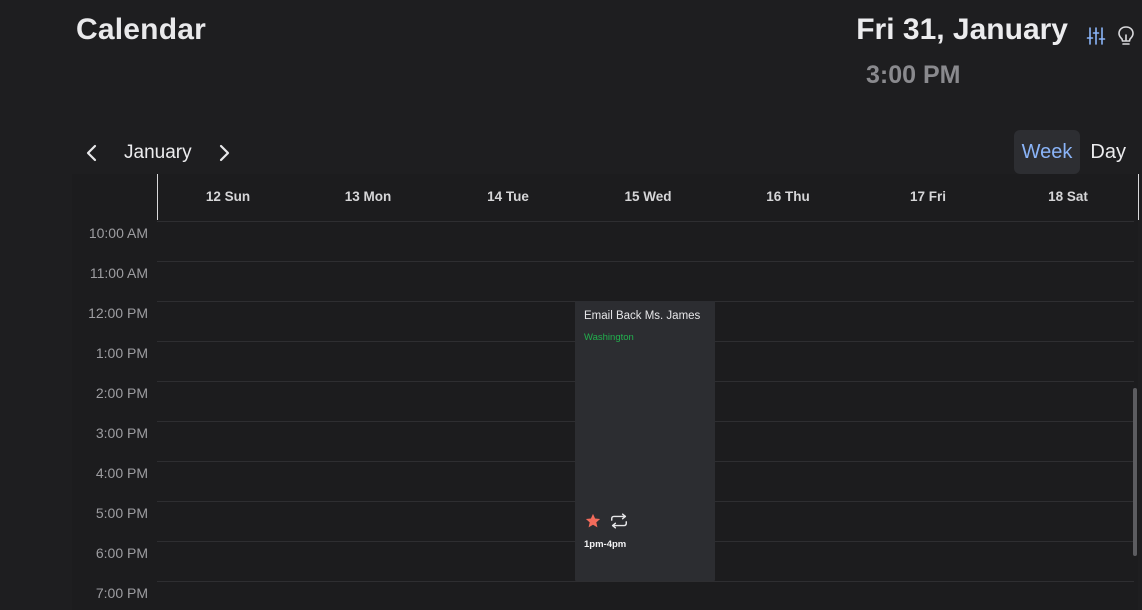 The image size is (1142, 610). What do you see at coordinates (645, 441) in the screenshot?
I see `event-card: Email Back Ms. James Washington 1pm-4pm` at bounding box center [645, 441].